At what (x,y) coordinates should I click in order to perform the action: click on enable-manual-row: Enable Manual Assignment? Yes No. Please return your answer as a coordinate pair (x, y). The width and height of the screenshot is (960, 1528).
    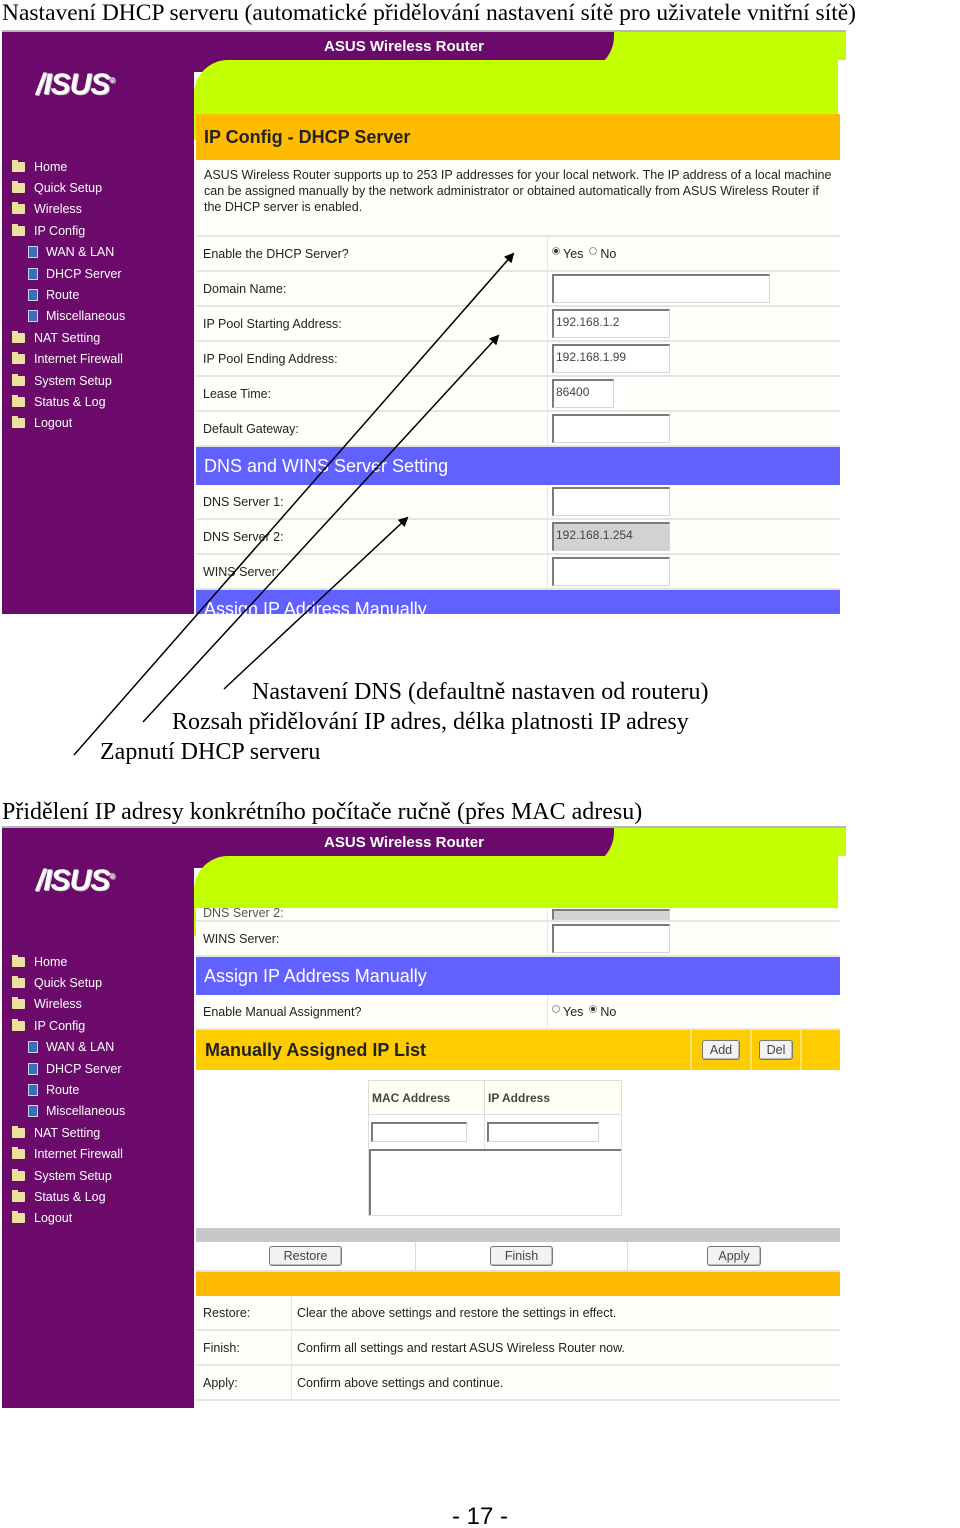
    Looking at the image, I should click on (518, 1012).